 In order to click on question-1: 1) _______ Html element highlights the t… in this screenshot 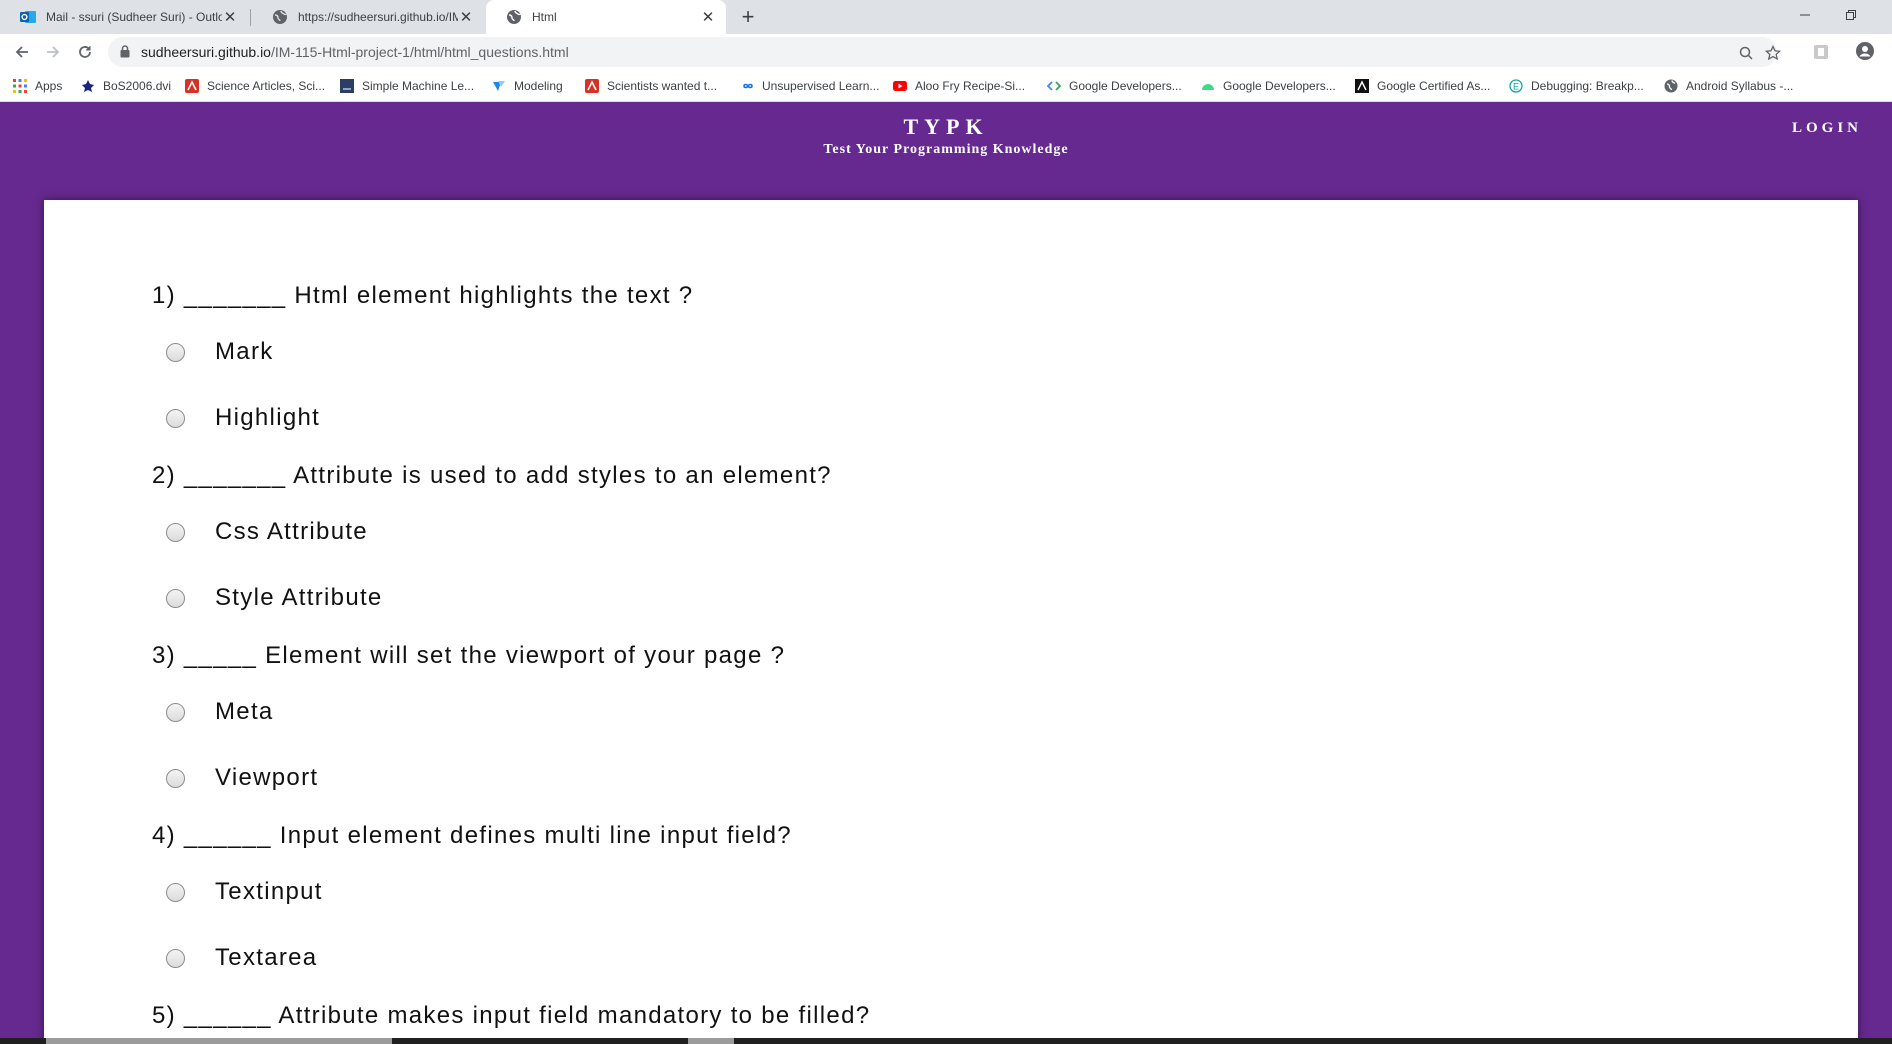, I will do `click(423, 295)`.